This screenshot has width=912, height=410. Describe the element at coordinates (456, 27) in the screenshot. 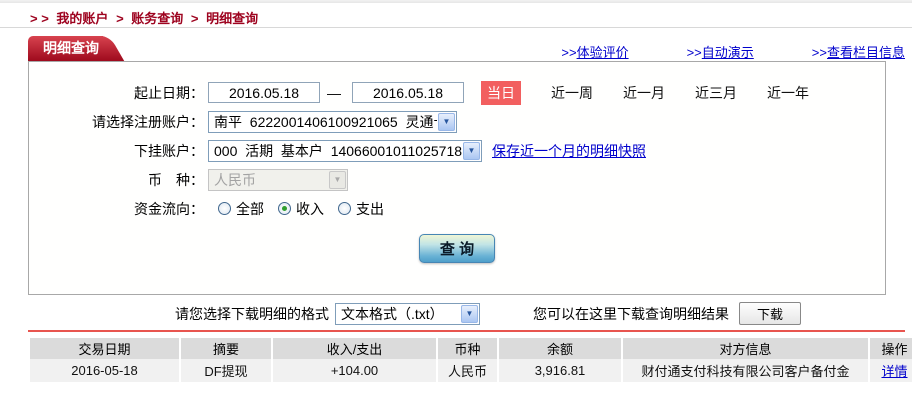

I see `top-divider` at that location.